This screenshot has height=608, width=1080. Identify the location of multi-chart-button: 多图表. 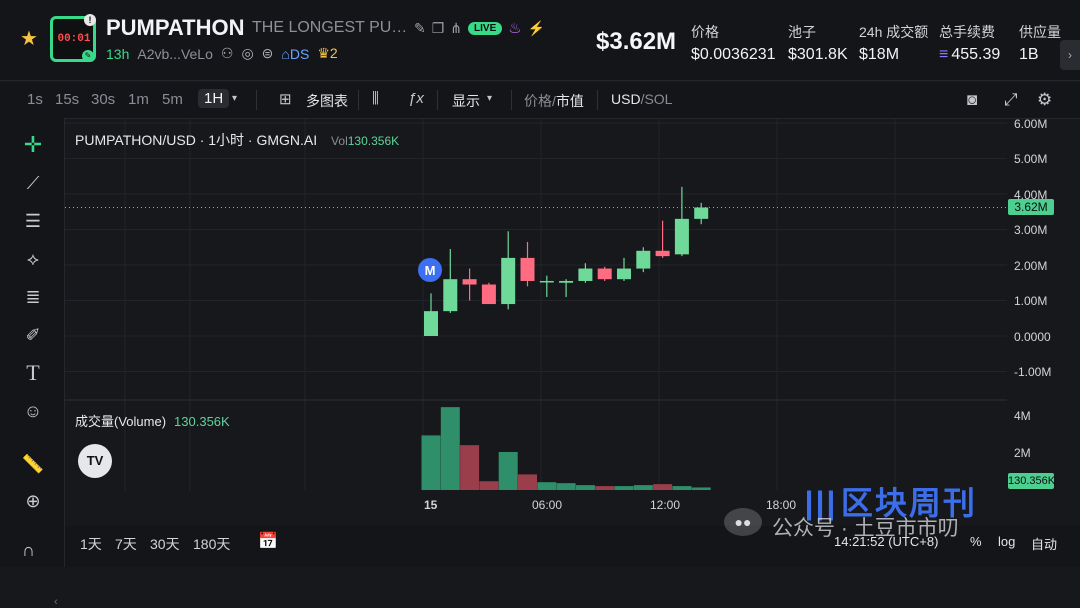
(327, 101).